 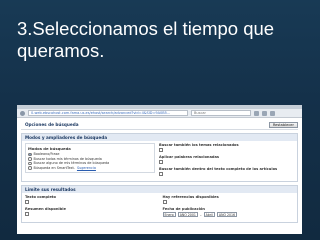 What do you see at coordinates (187, 214) in the screenshot?
I see `from-year-input: AÑO 2001` at bounding box center [187, 214].